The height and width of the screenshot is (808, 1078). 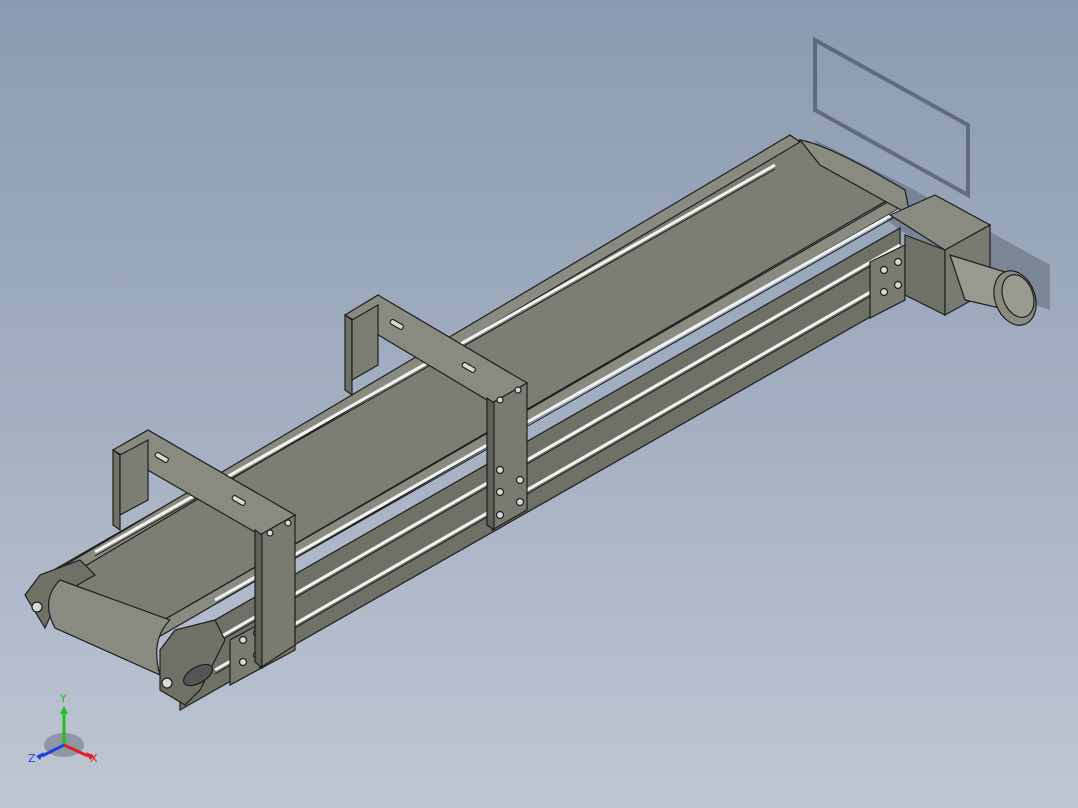 What do you see at coordinates (64, 710) in the screenshot?
I see `y-axis-arrow` at bounding box center [64, 710].